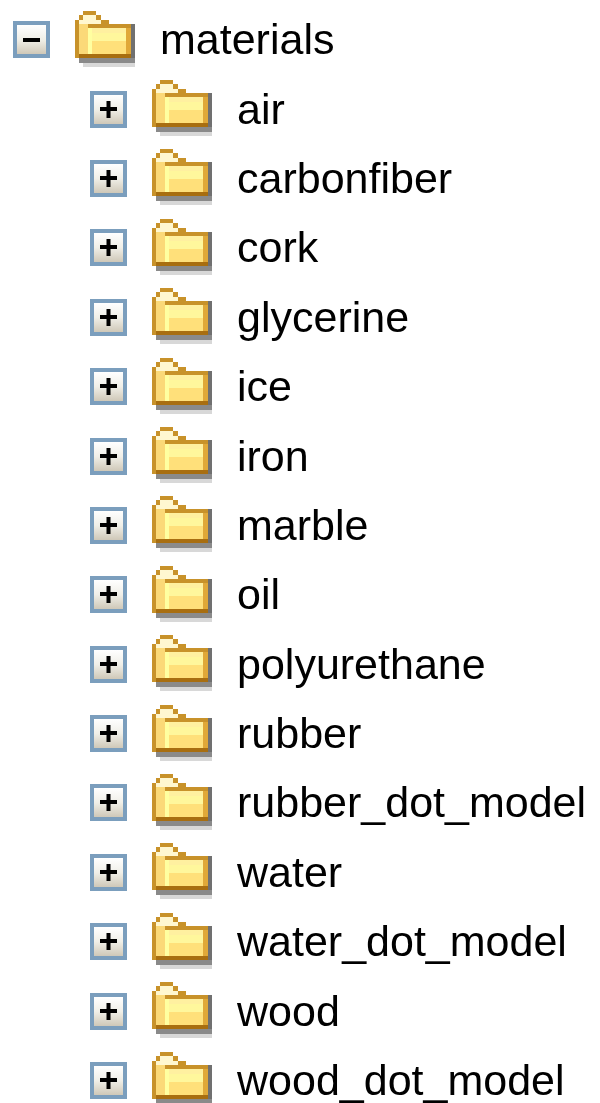 This screenshot has width=600, height=1103. What do you see at coordinates (299, 734) in the screenshot?
I see `tree-item-label: rubber` at bounding box center [299, 734].